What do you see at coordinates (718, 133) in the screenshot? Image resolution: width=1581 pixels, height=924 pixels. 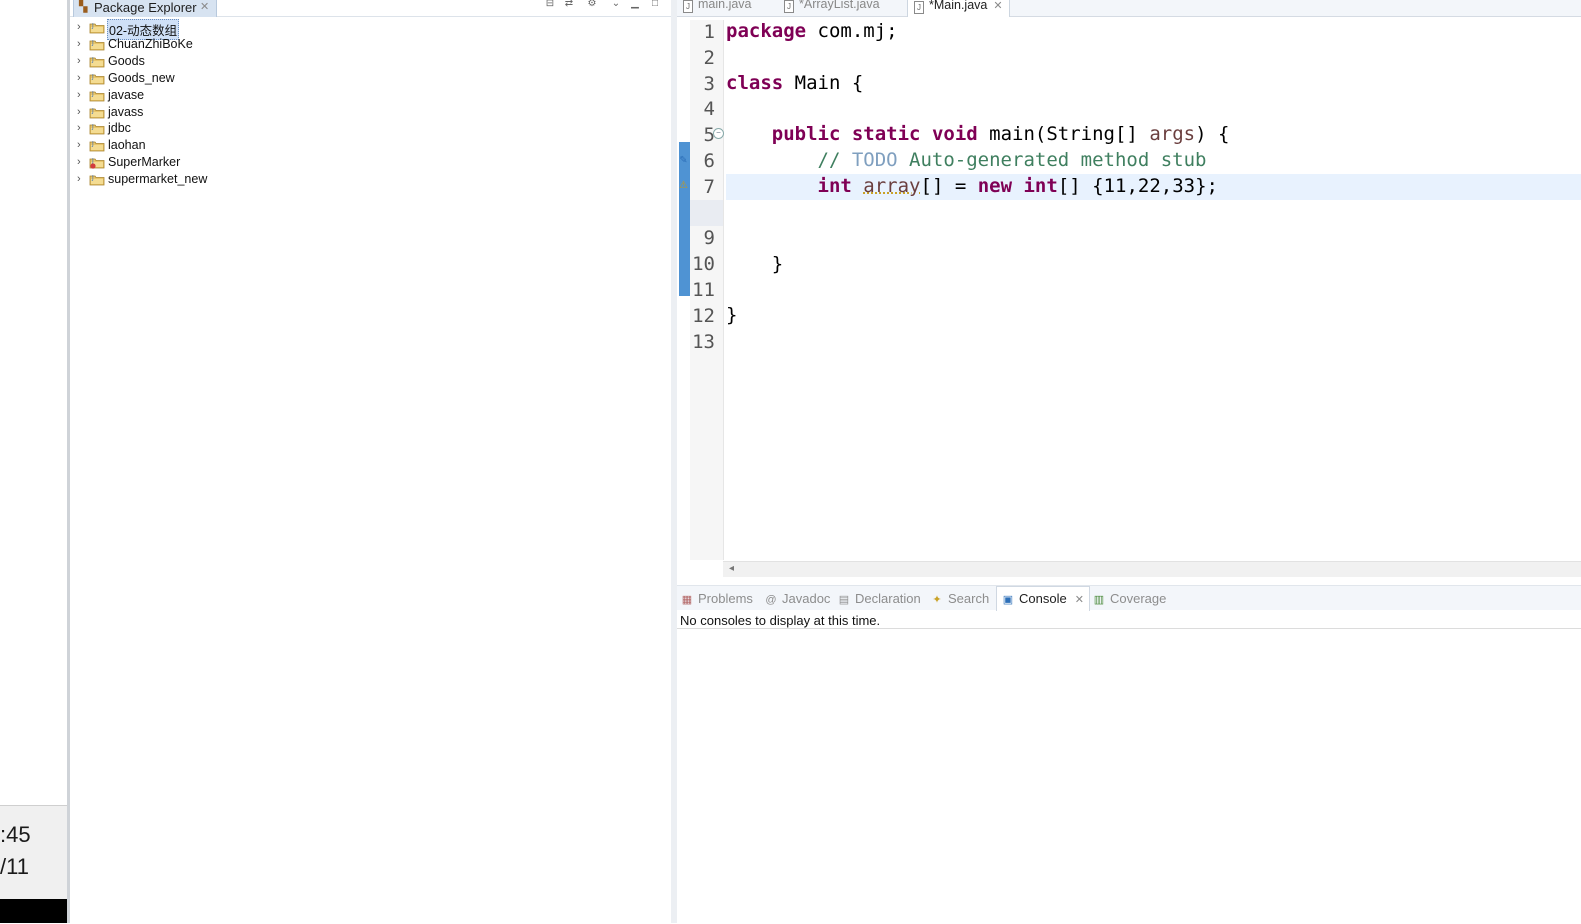 I see `fold-collapse-icon: −` at bounding box center [718, 133].